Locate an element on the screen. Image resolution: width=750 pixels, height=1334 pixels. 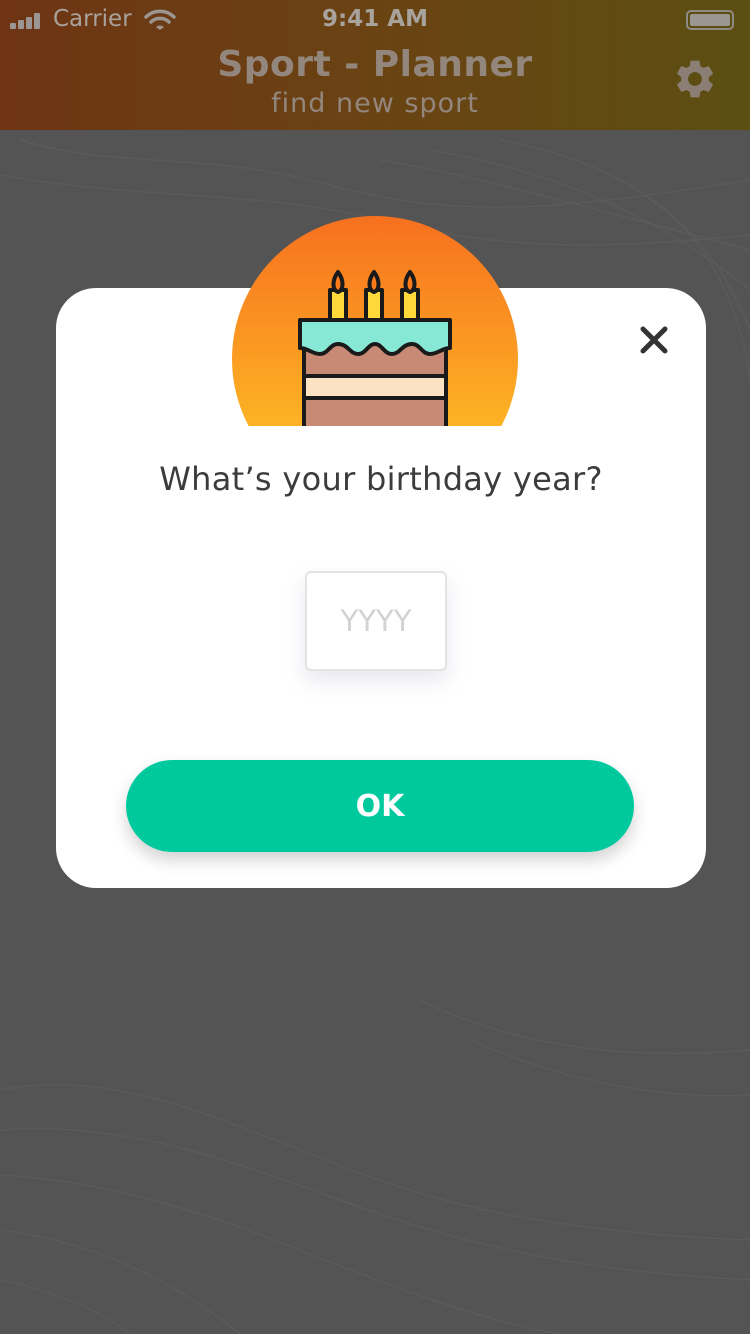
status-time: 9:41 AM is located at coordinates (375, 19).